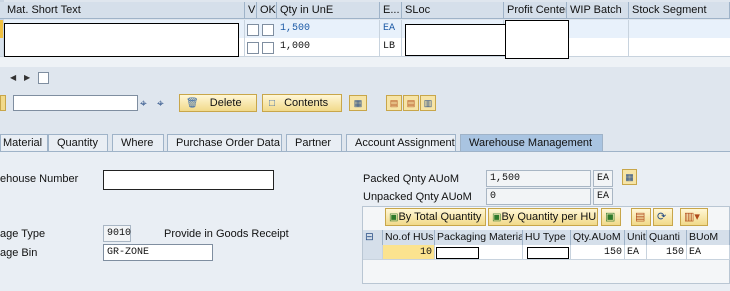  I want to click on delete-label: Delete, so click(225, 103).